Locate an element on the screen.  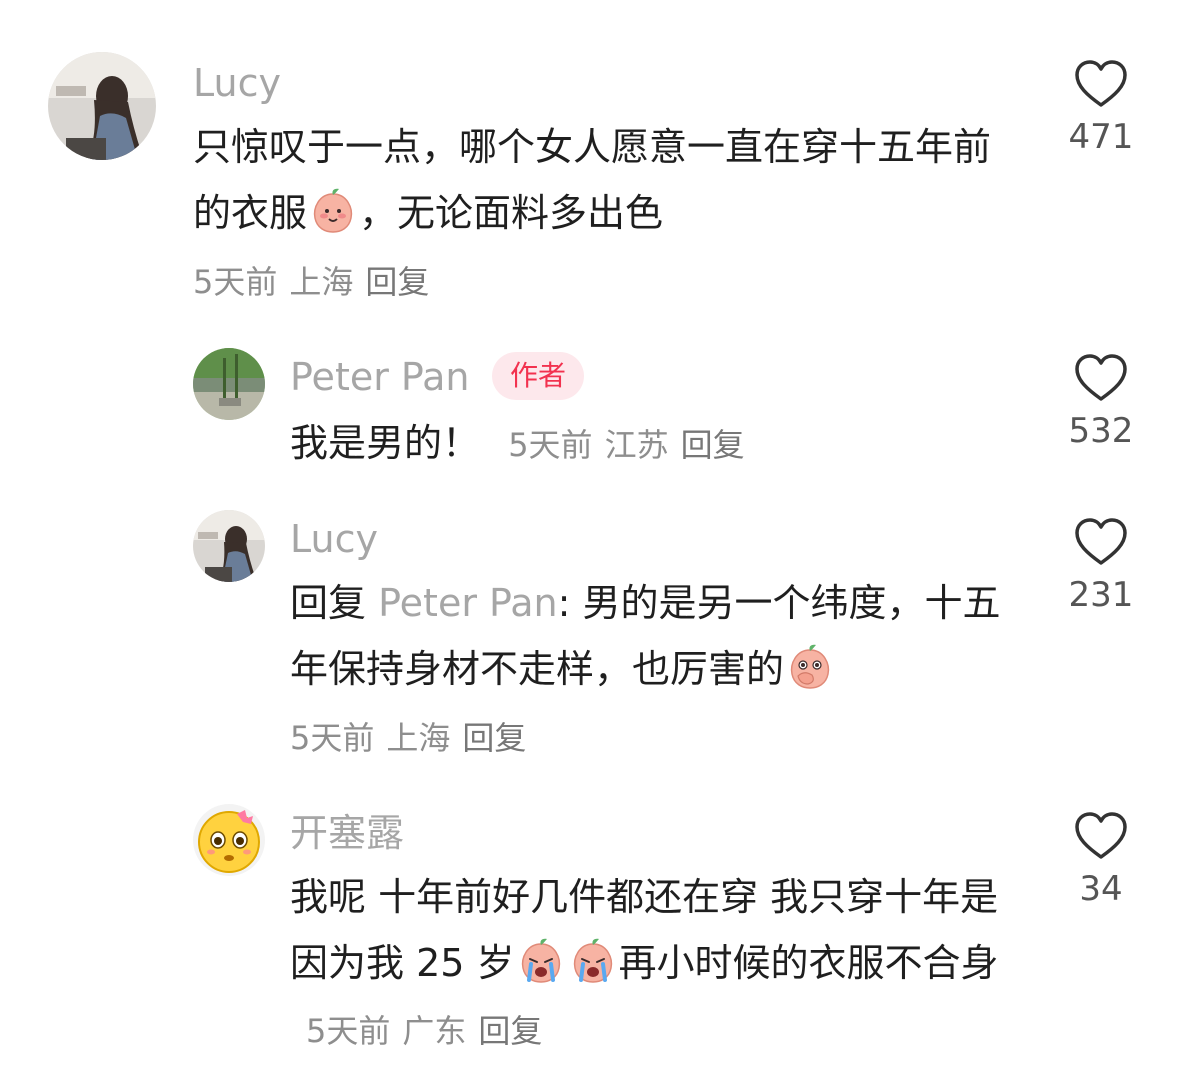
reply-target-username: Peter Pan is located at coordinates (468, 603).